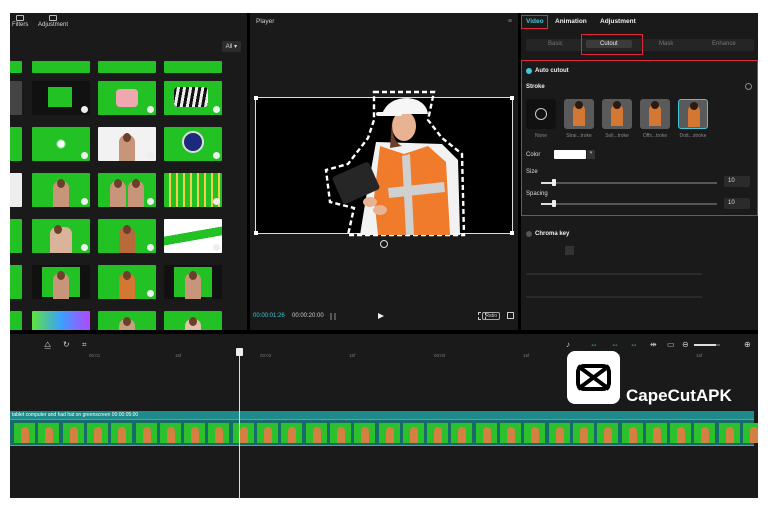 Image resolution: width=768 pixels, height=512 pixels. I want to click on auto-cutout-checkbox, so click(529, 71).